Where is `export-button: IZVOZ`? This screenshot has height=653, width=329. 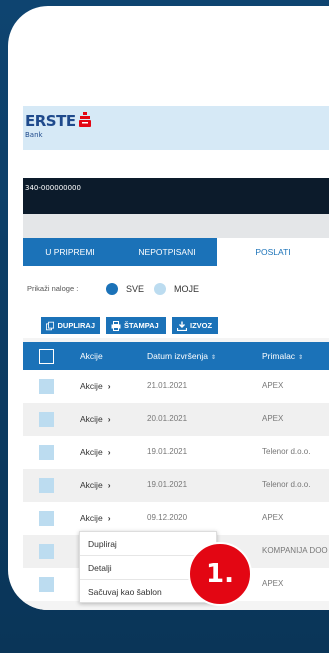
export-button: IZVOZ is located at coordinates (195, 325).